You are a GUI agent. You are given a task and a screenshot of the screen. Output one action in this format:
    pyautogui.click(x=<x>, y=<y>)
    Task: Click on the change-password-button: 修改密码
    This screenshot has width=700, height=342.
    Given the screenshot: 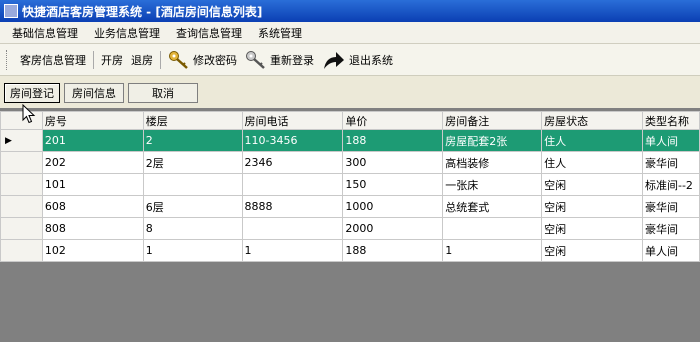 What is the action you would take?
    pyautogui.click(x=202, y=60)
    